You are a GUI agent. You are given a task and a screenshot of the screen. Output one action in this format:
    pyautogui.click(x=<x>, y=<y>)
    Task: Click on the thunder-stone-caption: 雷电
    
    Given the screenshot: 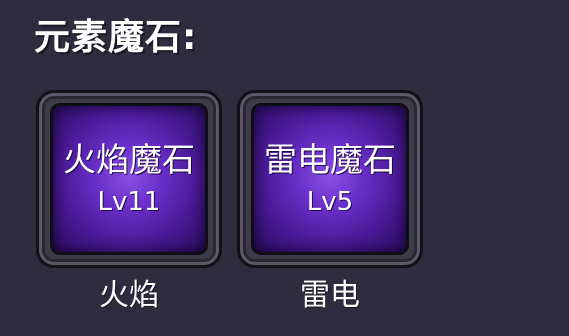 What is the action you would take?
    pyautogui.click(x=330, y=295)
    